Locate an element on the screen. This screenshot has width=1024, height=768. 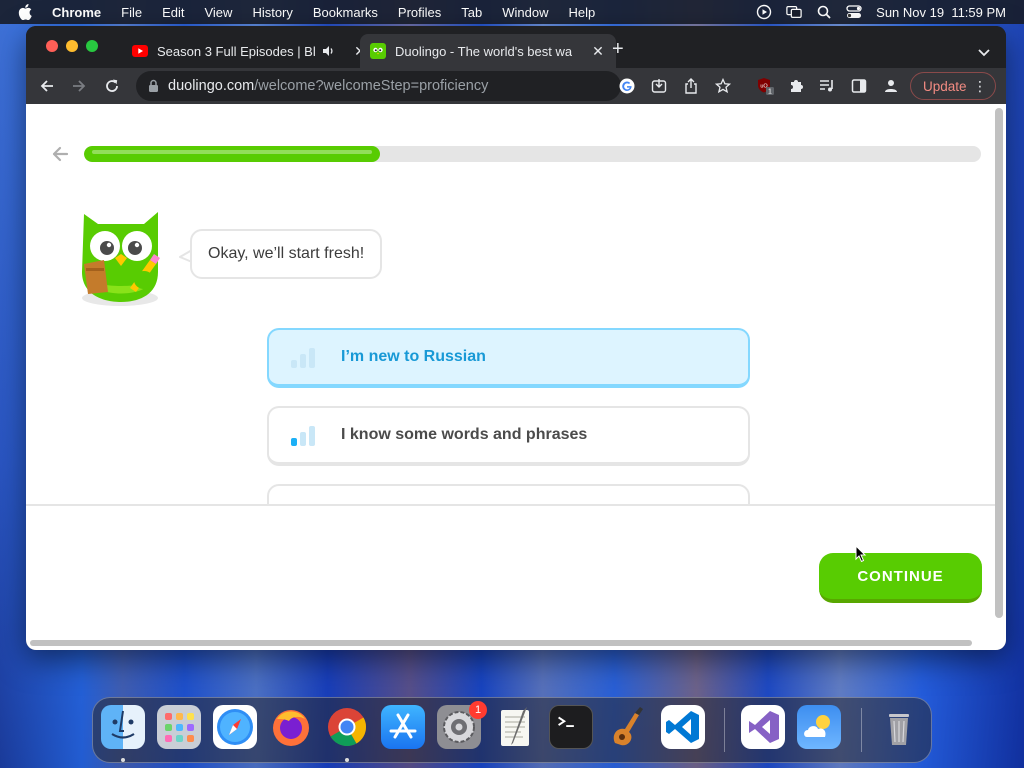
screen-mirroring-icon is located at coordinates (794, 12).